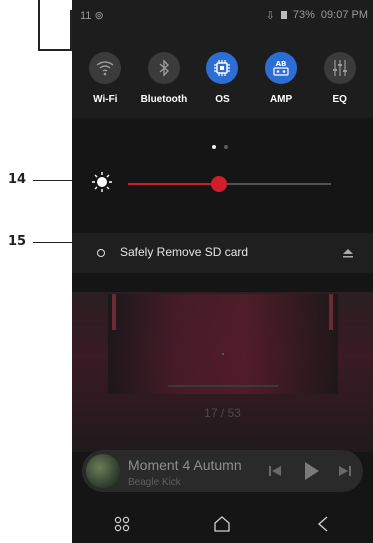 This screenshot has height=543, width=373. I want to click on amp-icon: AB, so click(281, 68).